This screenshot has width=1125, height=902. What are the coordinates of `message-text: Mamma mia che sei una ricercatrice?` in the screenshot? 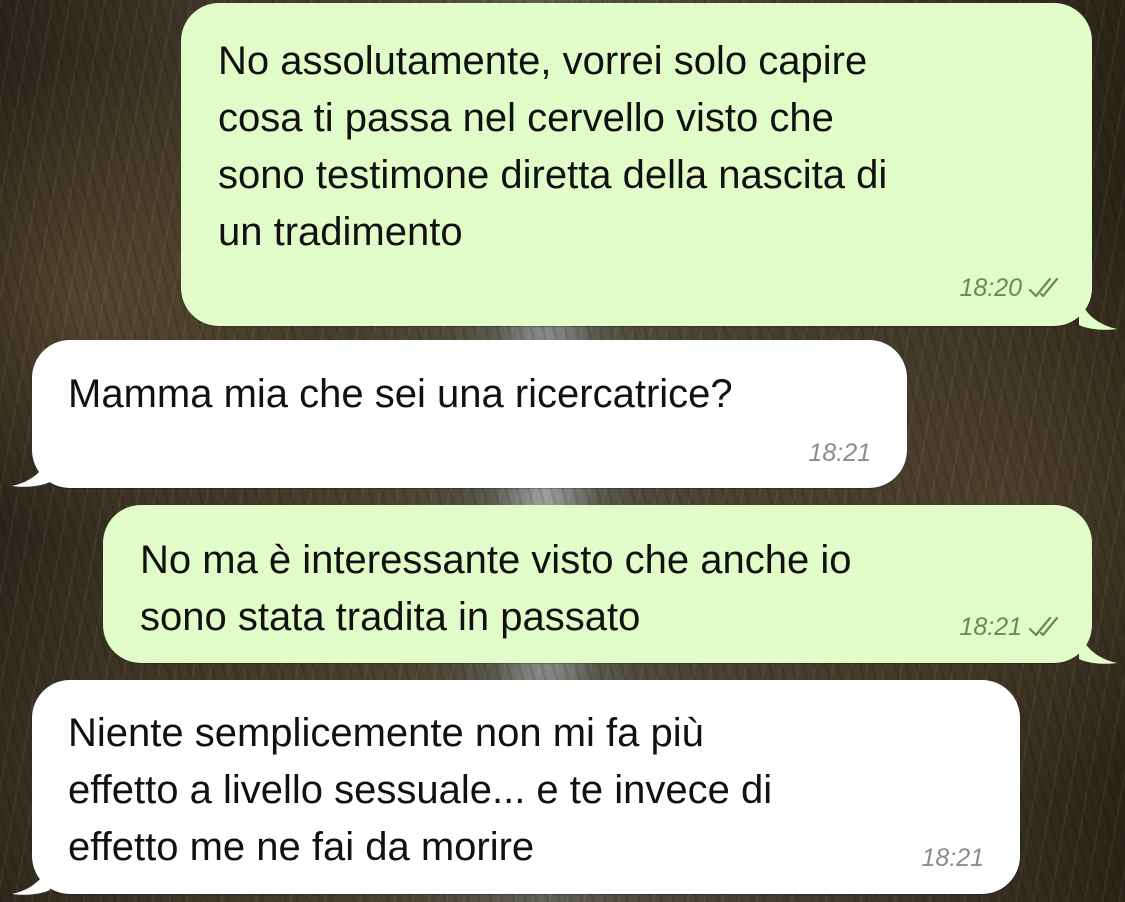 It's located at (400, 394).